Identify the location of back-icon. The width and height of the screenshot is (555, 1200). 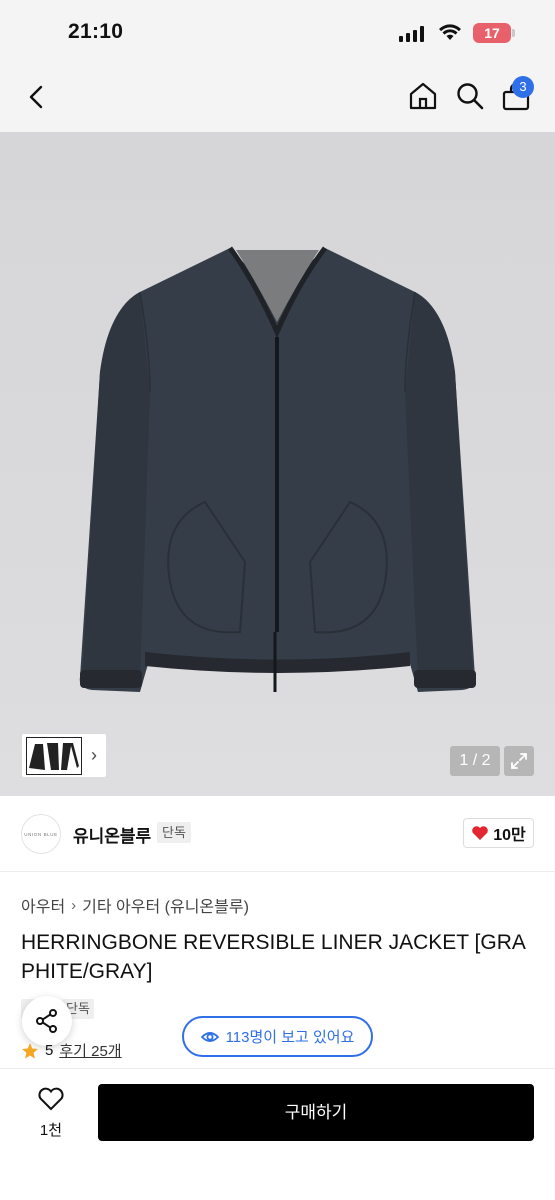
(37, 97).